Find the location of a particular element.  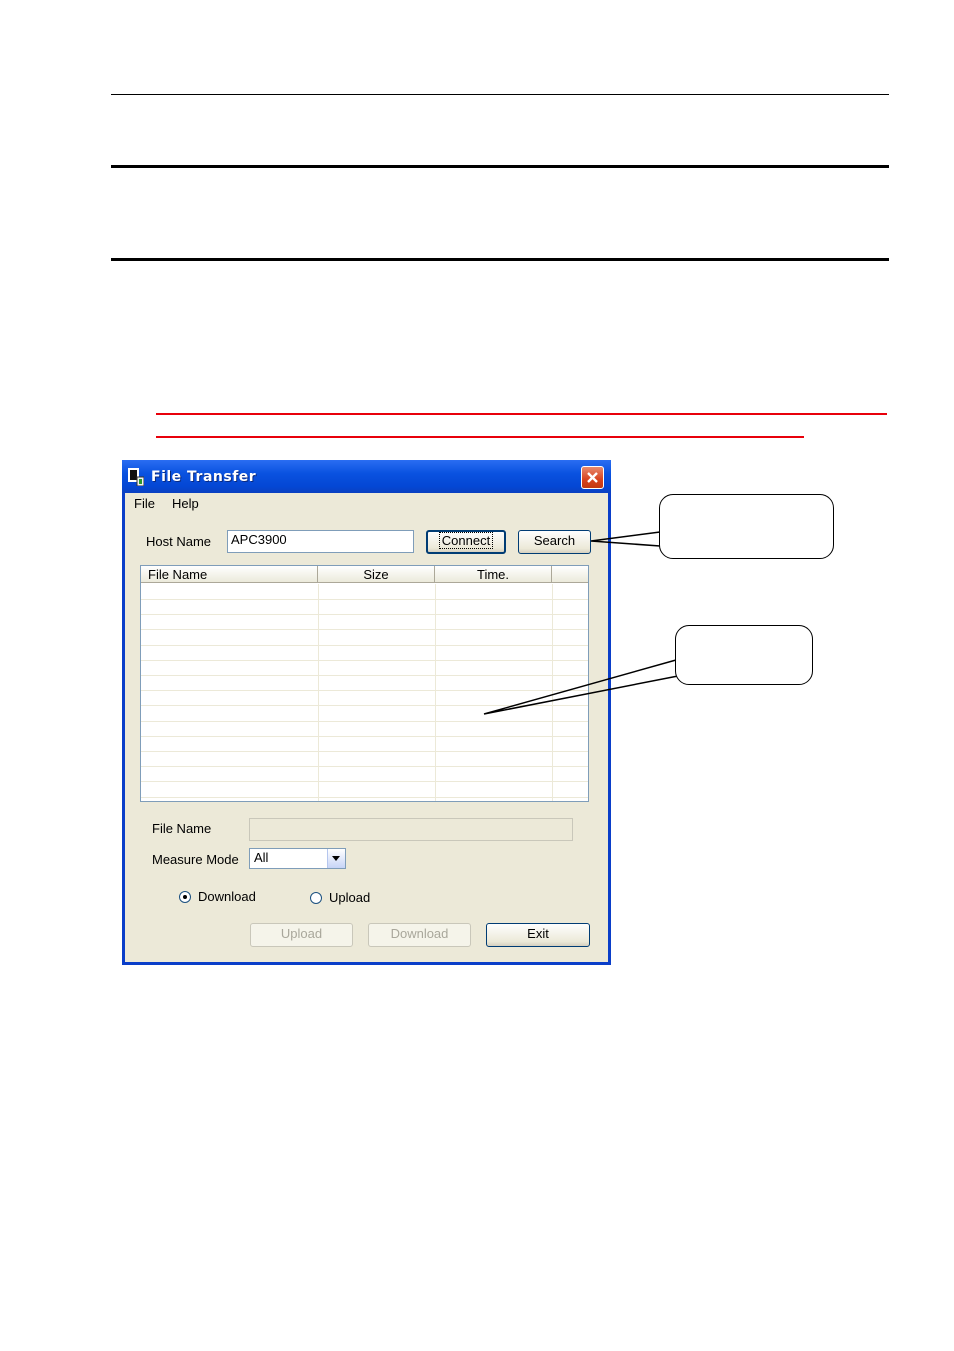

upload-radio is located at coordinates (316, 898).